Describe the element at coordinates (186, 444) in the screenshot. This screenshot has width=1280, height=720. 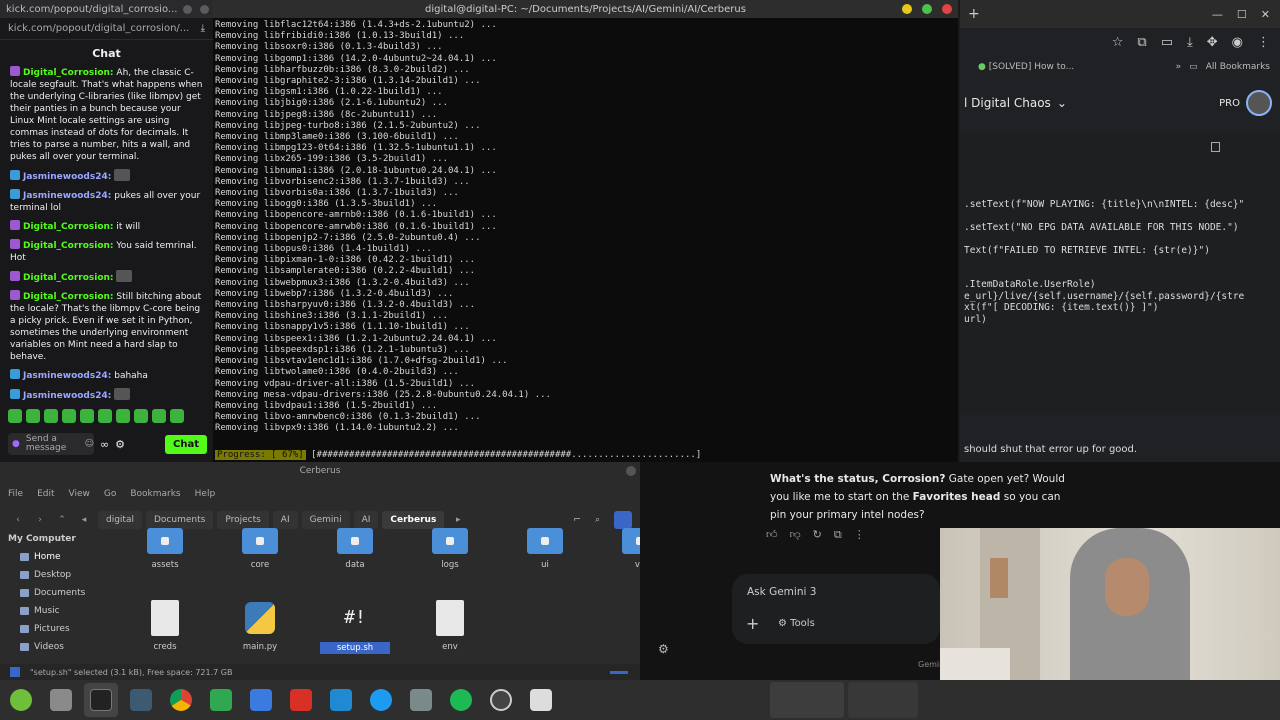
I see `send-chat-button: Chat` at that location.